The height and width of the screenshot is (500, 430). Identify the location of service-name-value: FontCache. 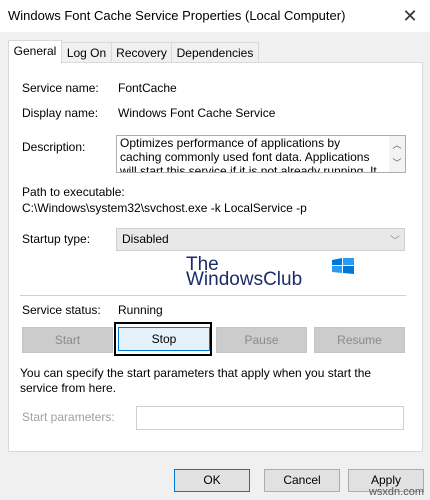
(147, 88).